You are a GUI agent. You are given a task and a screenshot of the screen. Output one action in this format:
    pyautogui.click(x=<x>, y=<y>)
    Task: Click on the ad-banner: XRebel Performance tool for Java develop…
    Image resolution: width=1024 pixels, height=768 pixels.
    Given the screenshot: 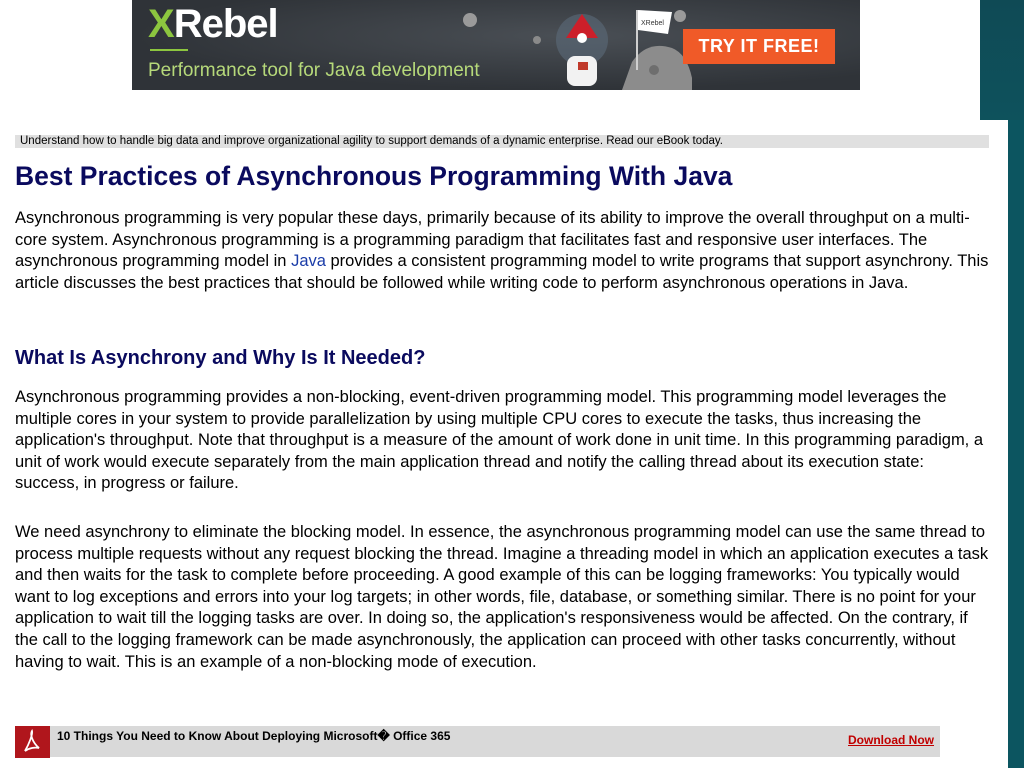 What is the action you would take?
    pyautogui.click(x=496, y=45)
    